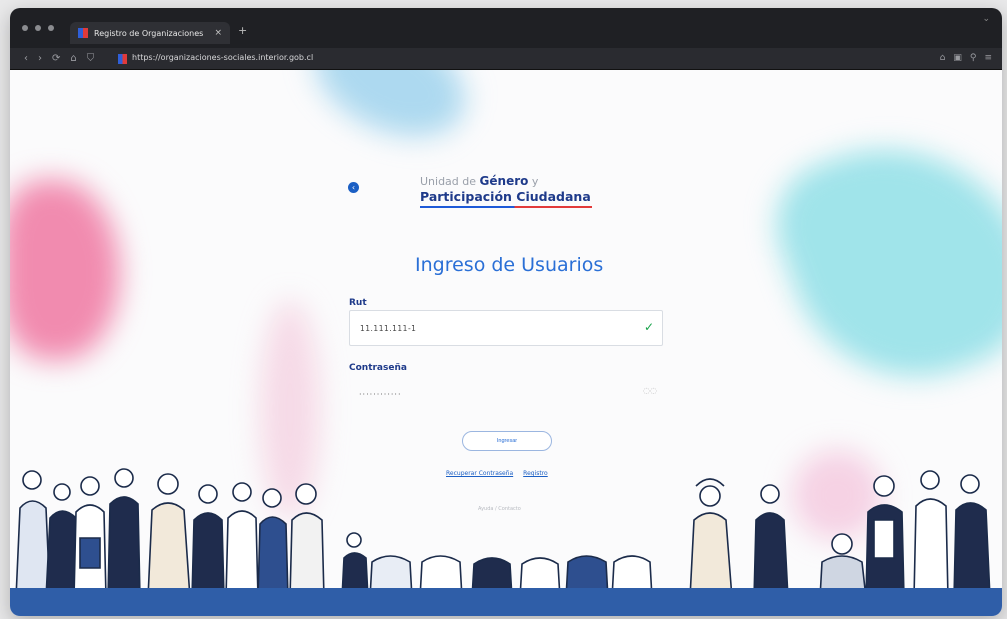  Describe the element at coordinates (51, 28) in the screenshot. I see `maximize-window-icon` at that location.